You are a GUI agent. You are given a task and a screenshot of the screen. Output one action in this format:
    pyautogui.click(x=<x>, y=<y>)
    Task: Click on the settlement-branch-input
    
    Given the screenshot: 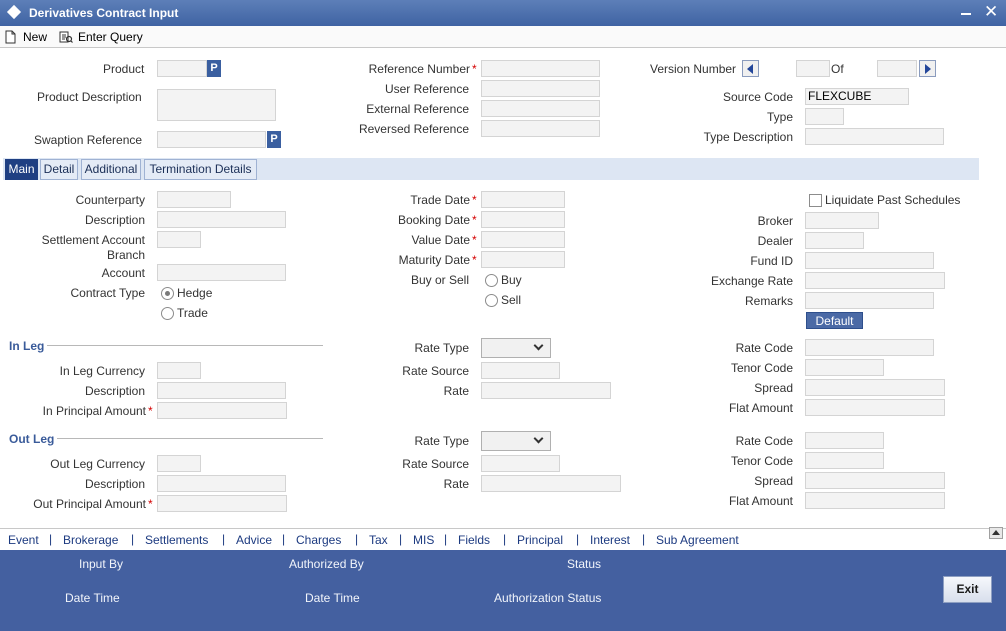 What is the action you would take?
    pyautogui.click(x=179, y=239)
    